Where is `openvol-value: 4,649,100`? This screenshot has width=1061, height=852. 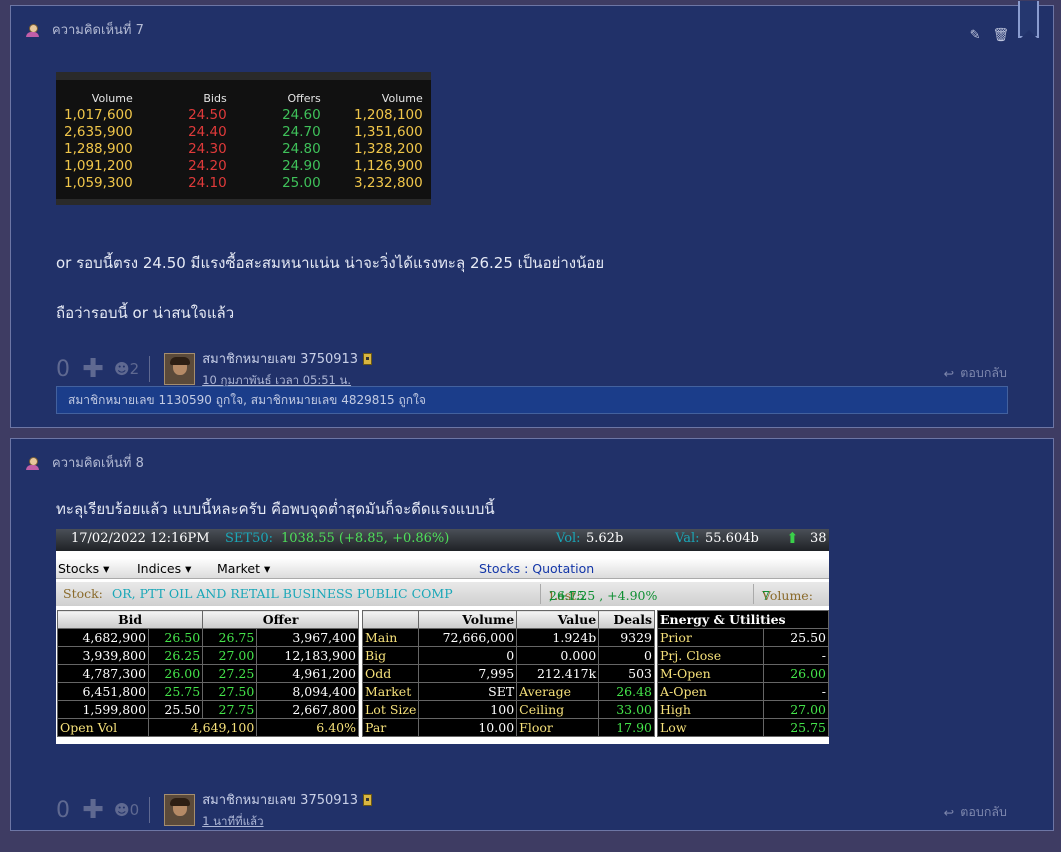
openvol-value: 4,649,100 is located at coordinates (203, 727).